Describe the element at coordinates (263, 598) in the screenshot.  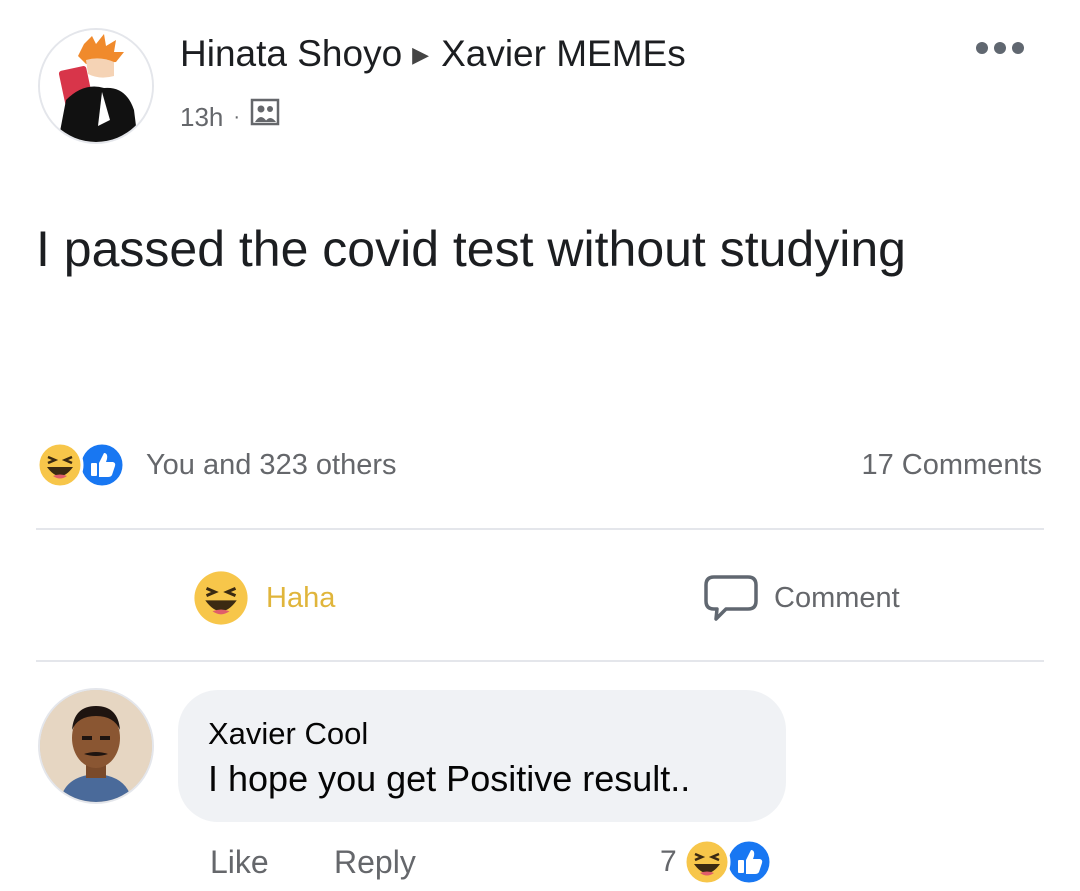
I see `haha-reaction-button: Haha` at that location.